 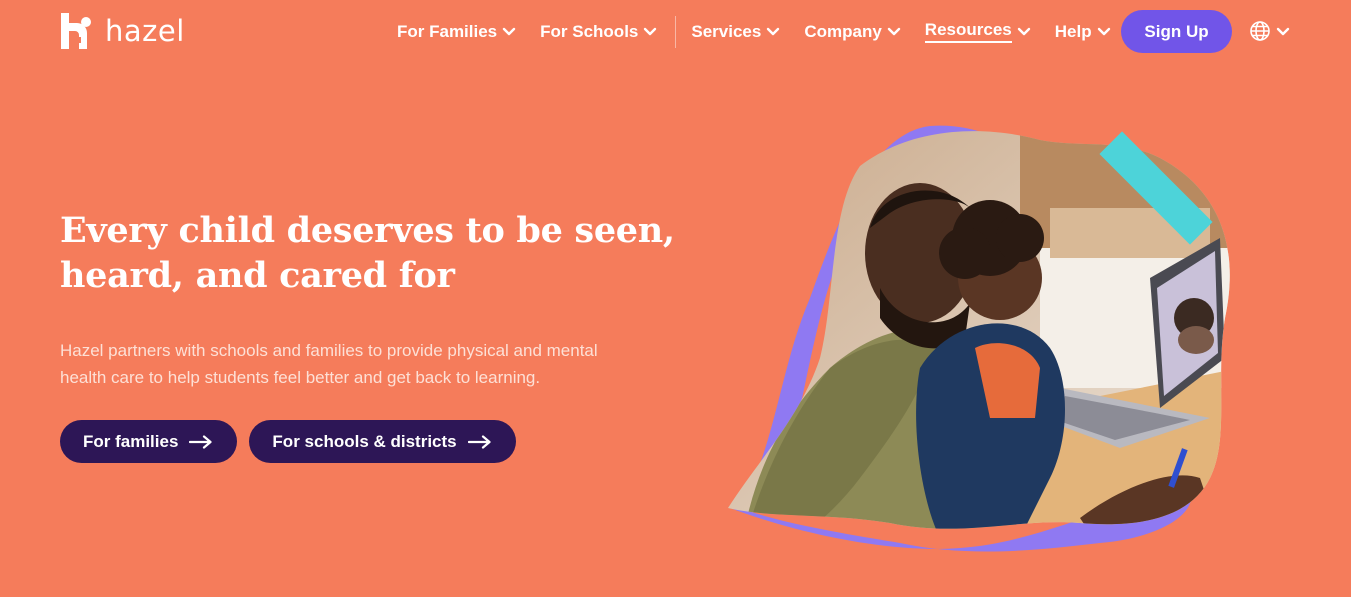 What do you see at coordinates (367, 230) in the screenshot?
I see `headline-line-1: Every child deserves to be seen,` at bounding box center [367, 230].